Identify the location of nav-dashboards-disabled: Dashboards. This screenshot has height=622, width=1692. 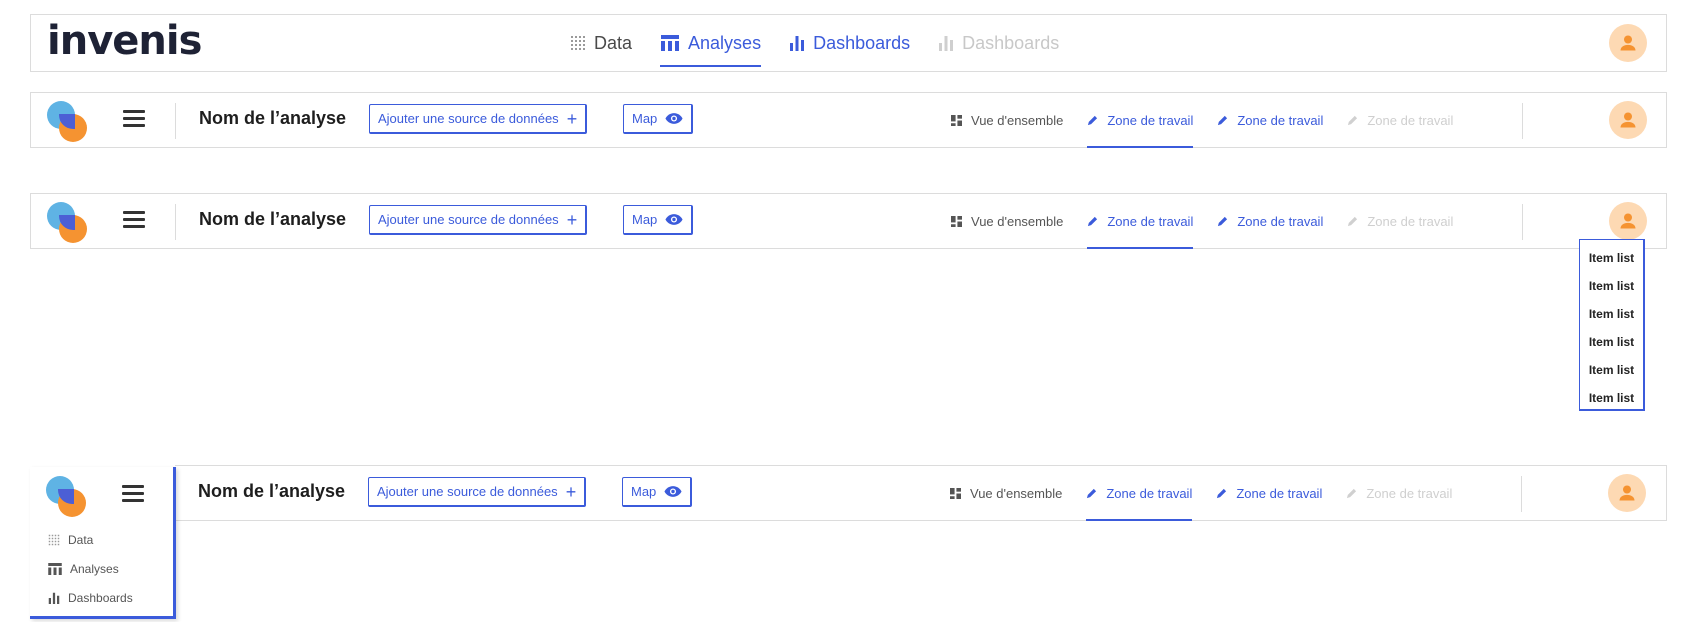
(998, 43).